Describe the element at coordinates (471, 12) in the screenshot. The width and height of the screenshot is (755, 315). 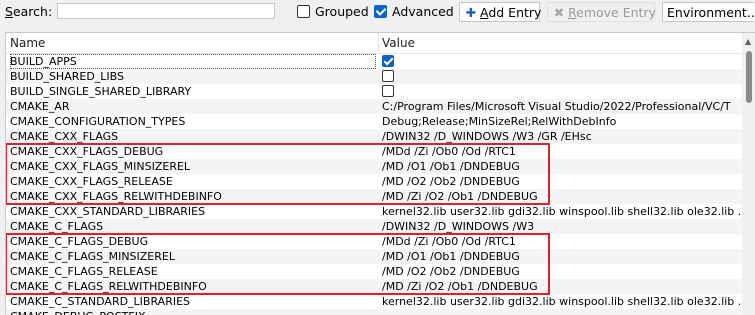
I see `plus-icon: ✚` at that location.